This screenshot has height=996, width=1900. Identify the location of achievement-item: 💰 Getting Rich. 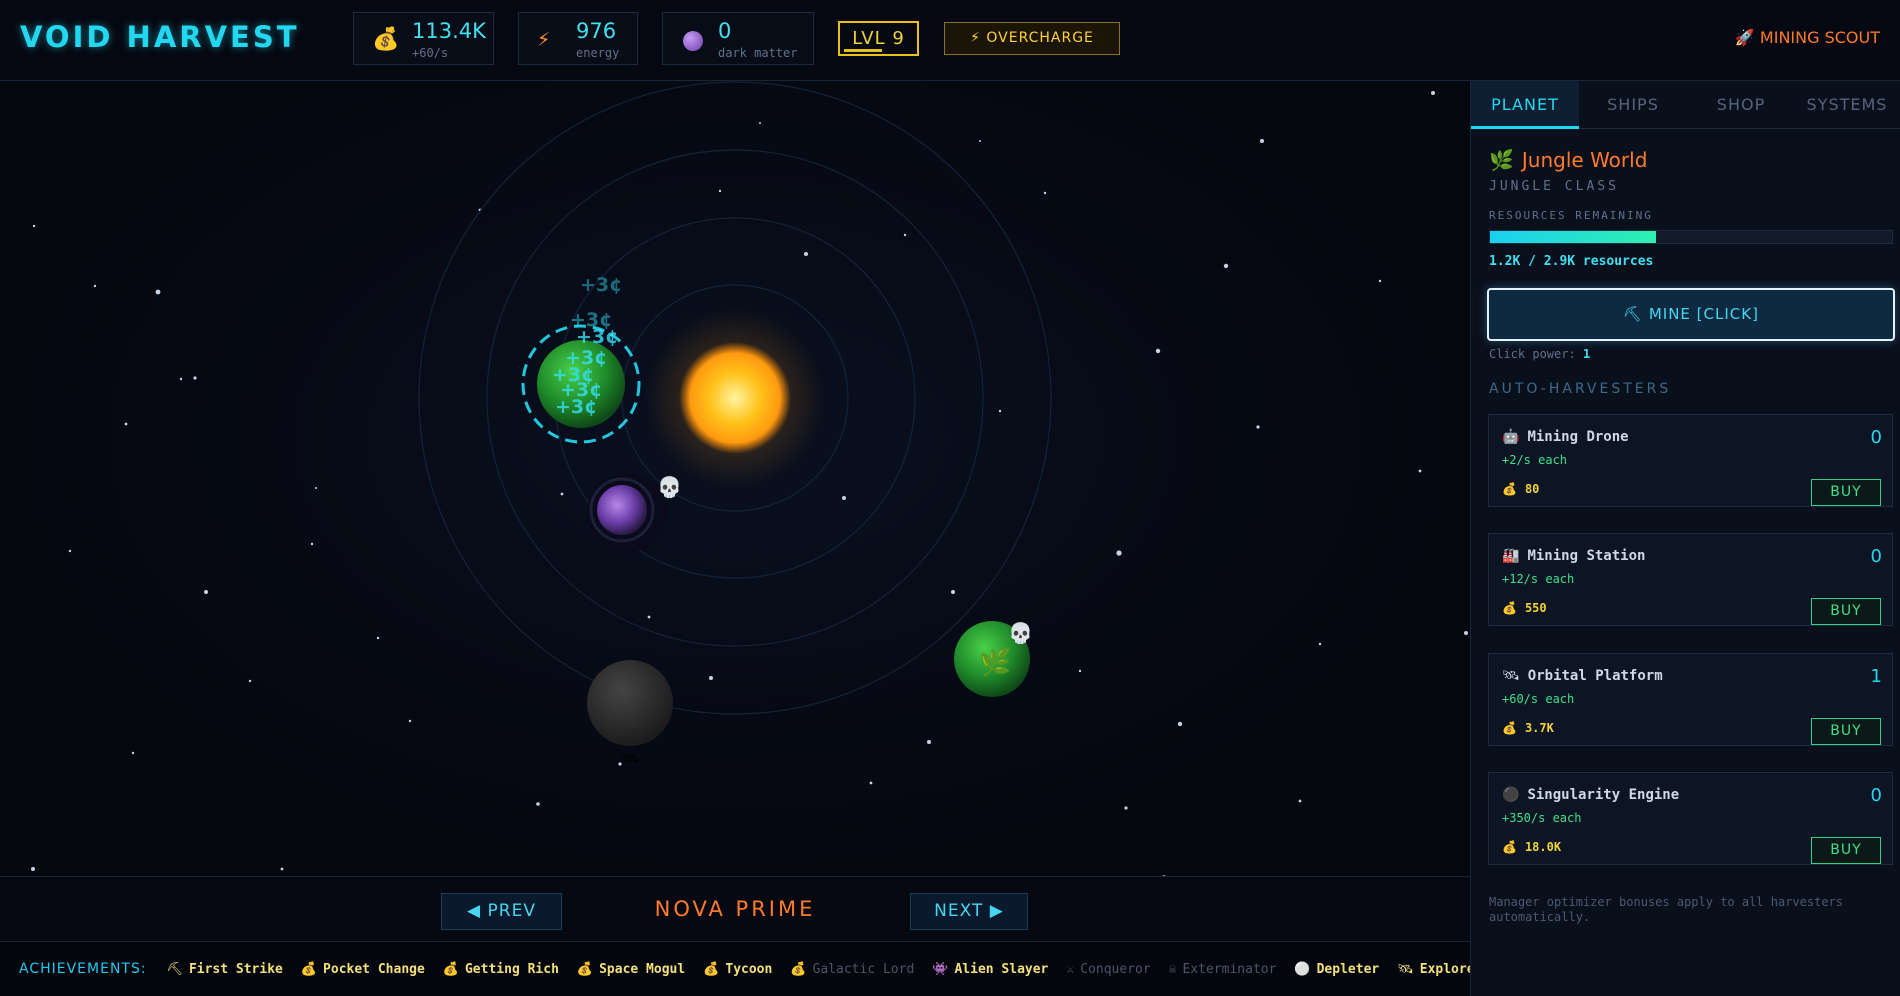
(501, 969).